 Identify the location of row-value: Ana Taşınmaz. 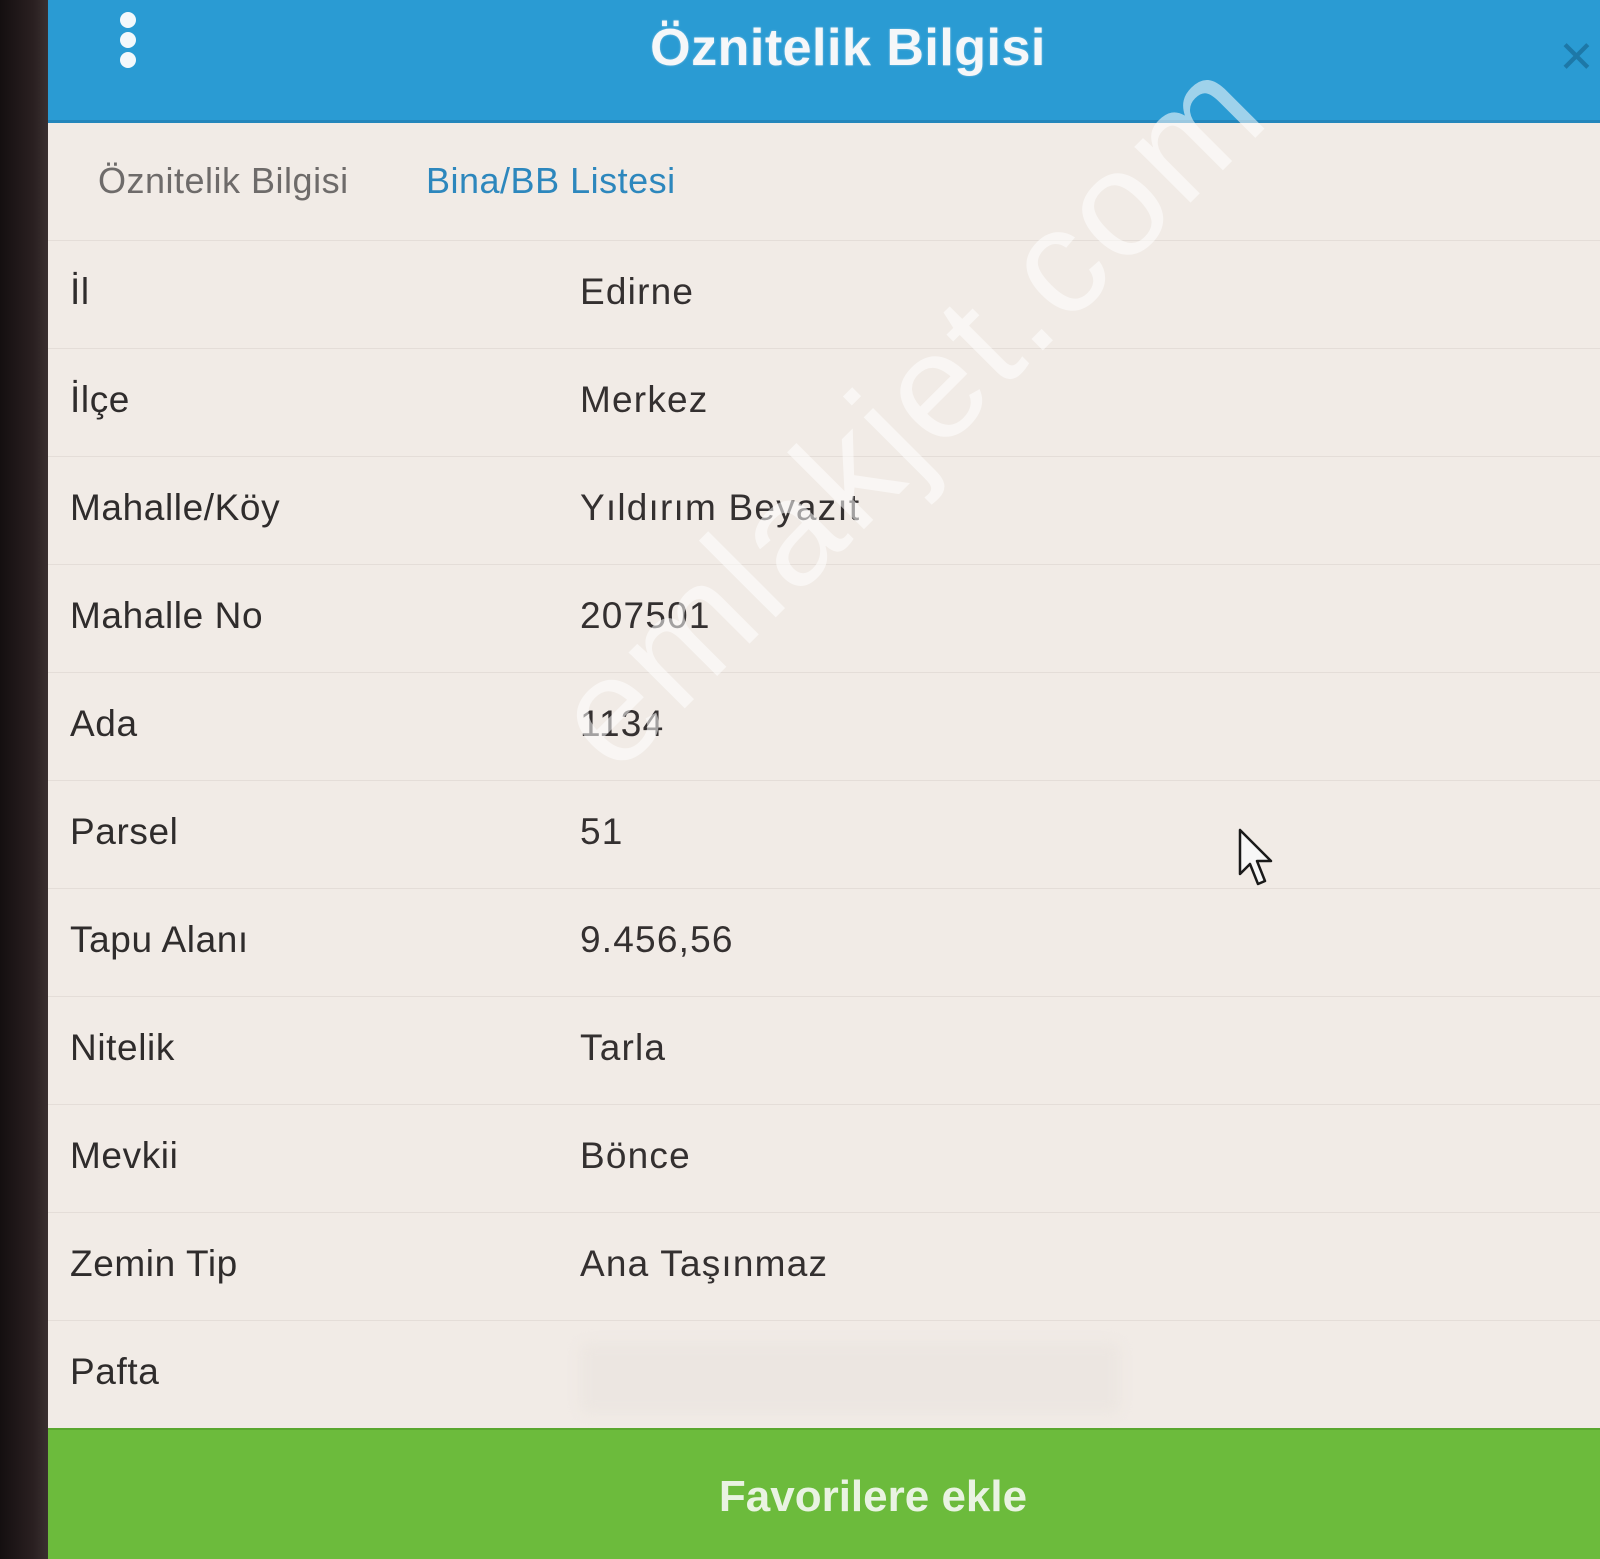
(704, 1263).